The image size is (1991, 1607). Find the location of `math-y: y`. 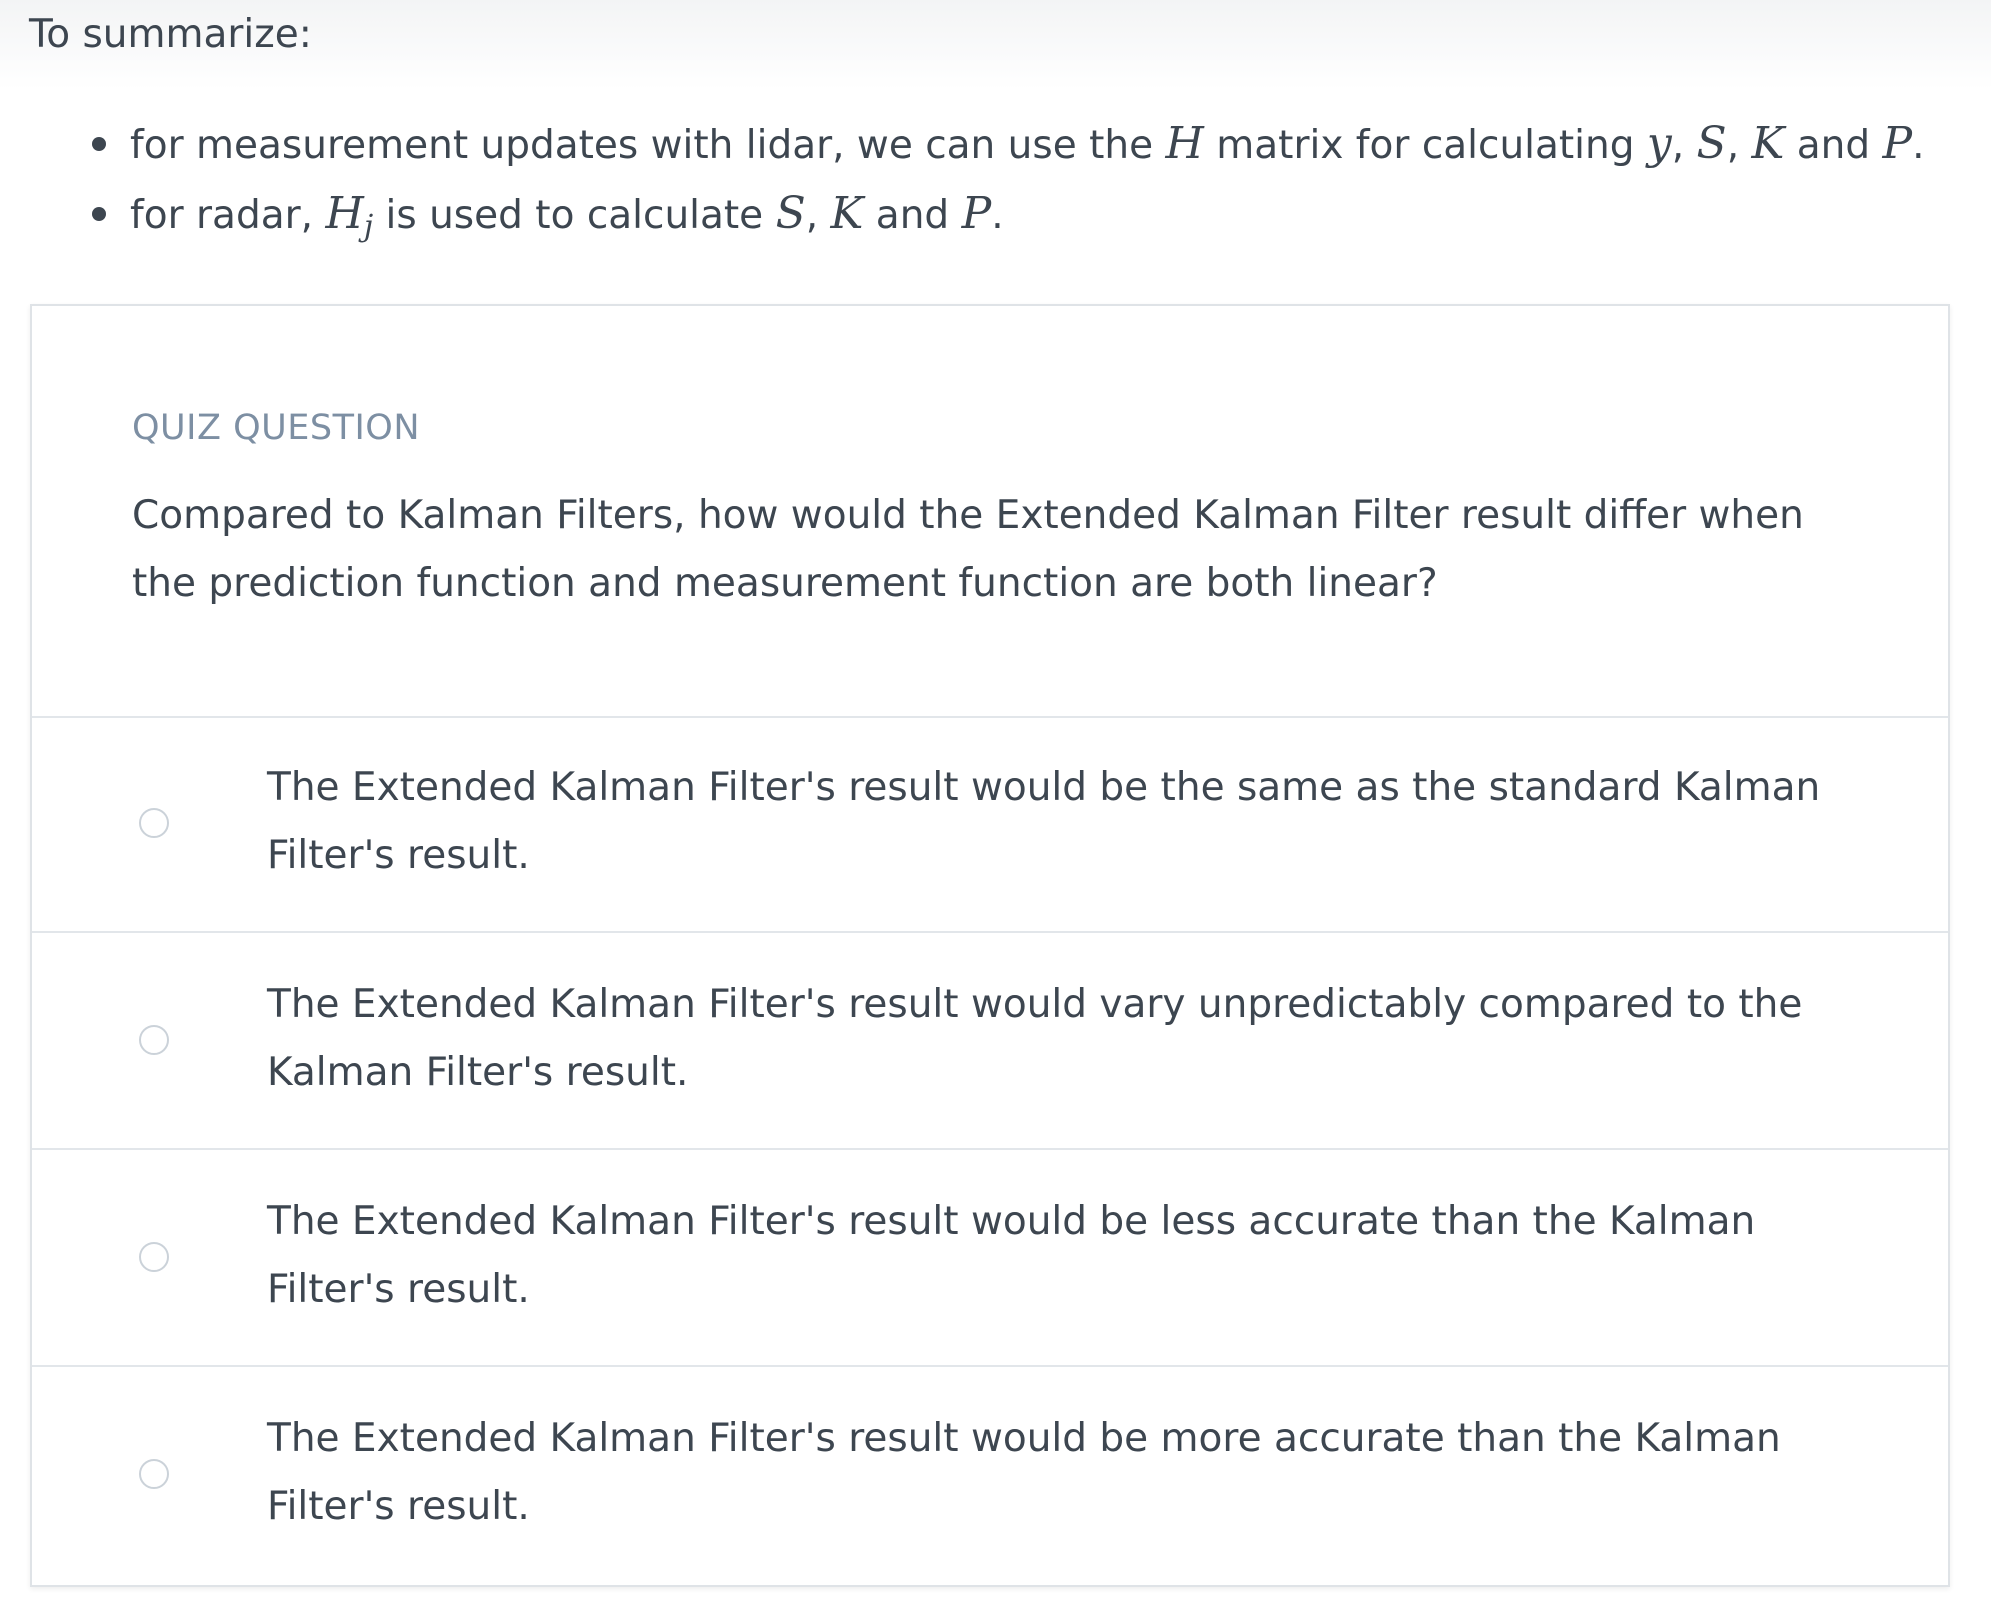

math-y: y is located at coordinates (1659, 143).